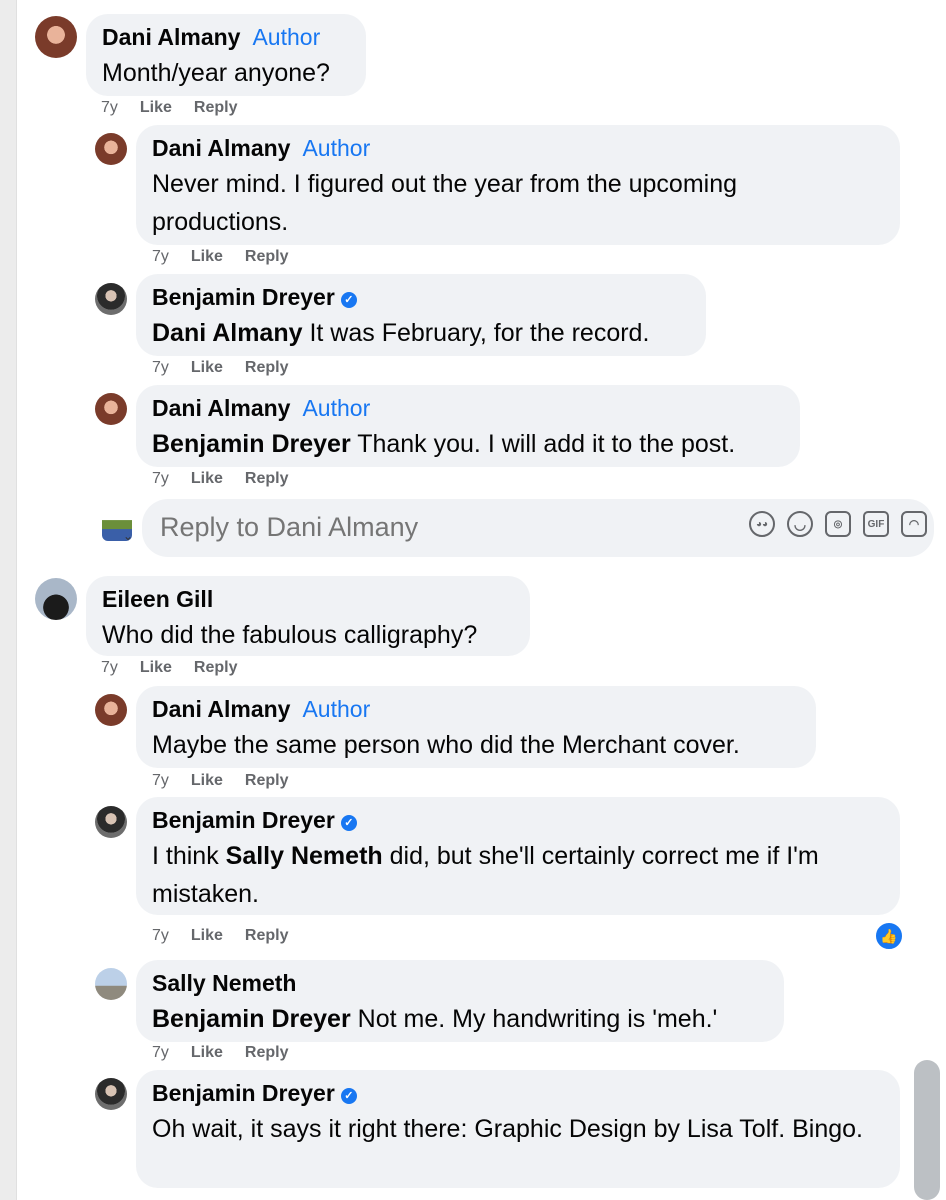 Image resolution: width=946 pixels, height=1200 pixels. Describe the element at coordinates (290, 635) in the screenshot. I see `comment-text: Who did the fabulous calligraphy?` at that location.